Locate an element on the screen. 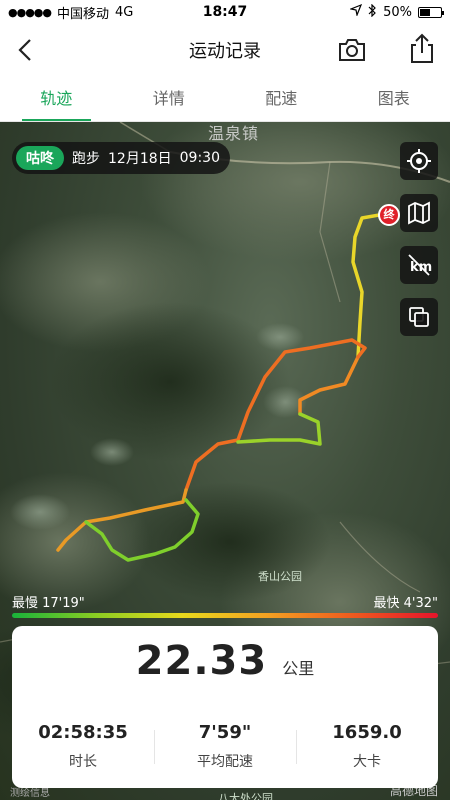 This screenshot has height=800, width=450. distance-summary: 22.33 公里 is located at coordinates (225, 661).